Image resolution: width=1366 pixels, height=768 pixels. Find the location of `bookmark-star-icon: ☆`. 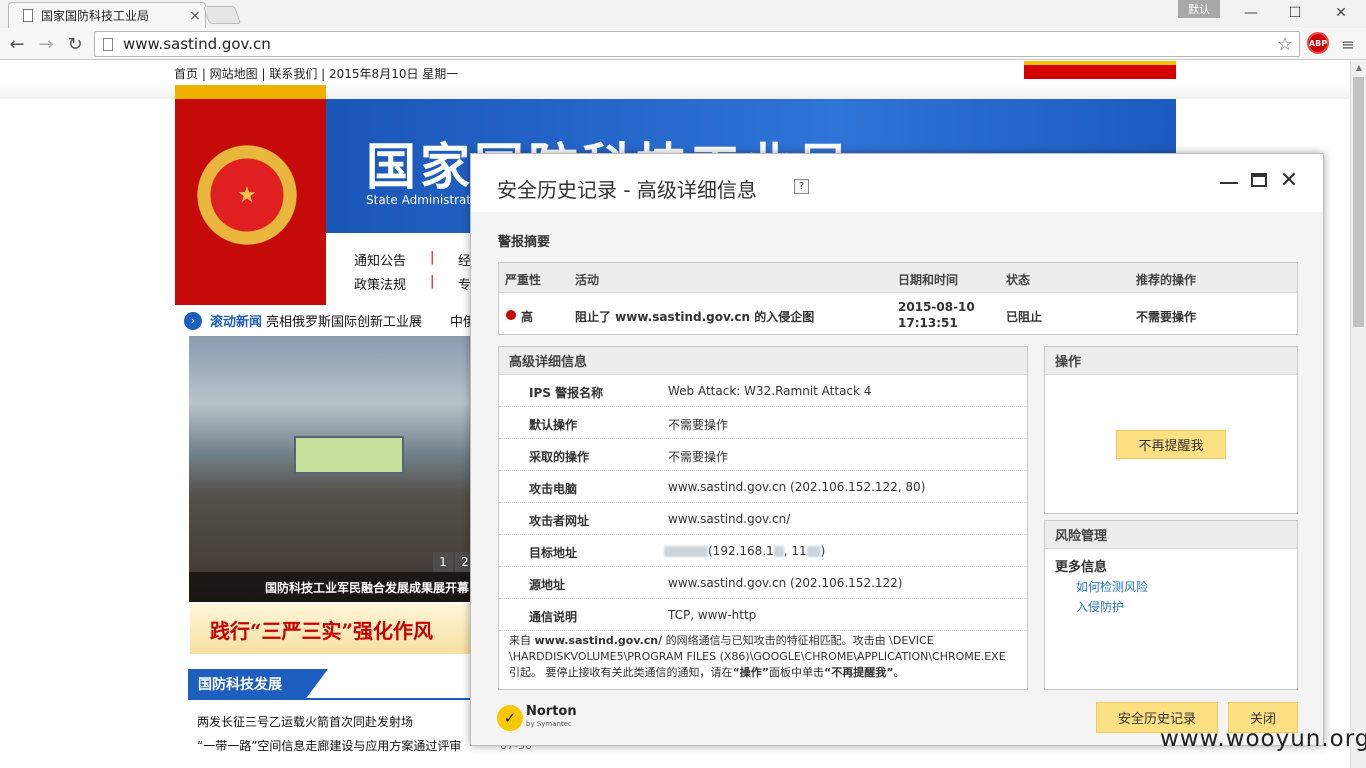

bookmark-star-icon: ☆ is located at coordinates (1285, 44).